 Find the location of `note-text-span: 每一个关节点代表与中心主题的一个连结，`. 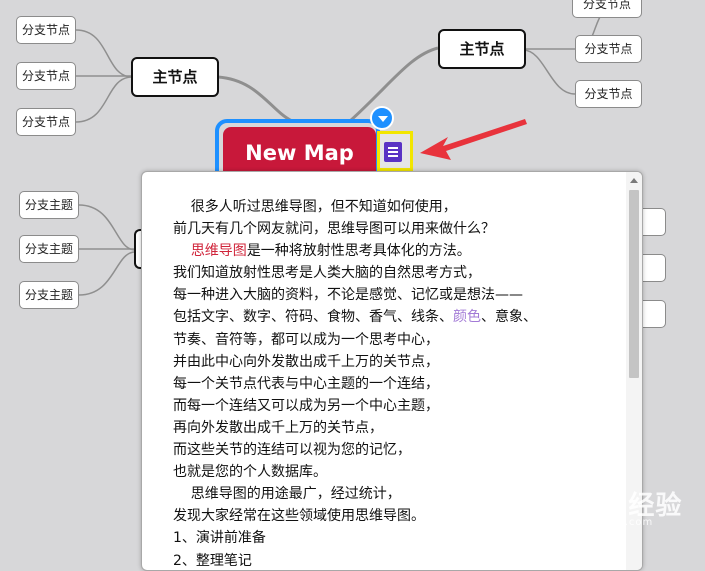

note-text-span: 每一个关节点代表与中心主题的一个连结， is located at coordinates (306, 384).